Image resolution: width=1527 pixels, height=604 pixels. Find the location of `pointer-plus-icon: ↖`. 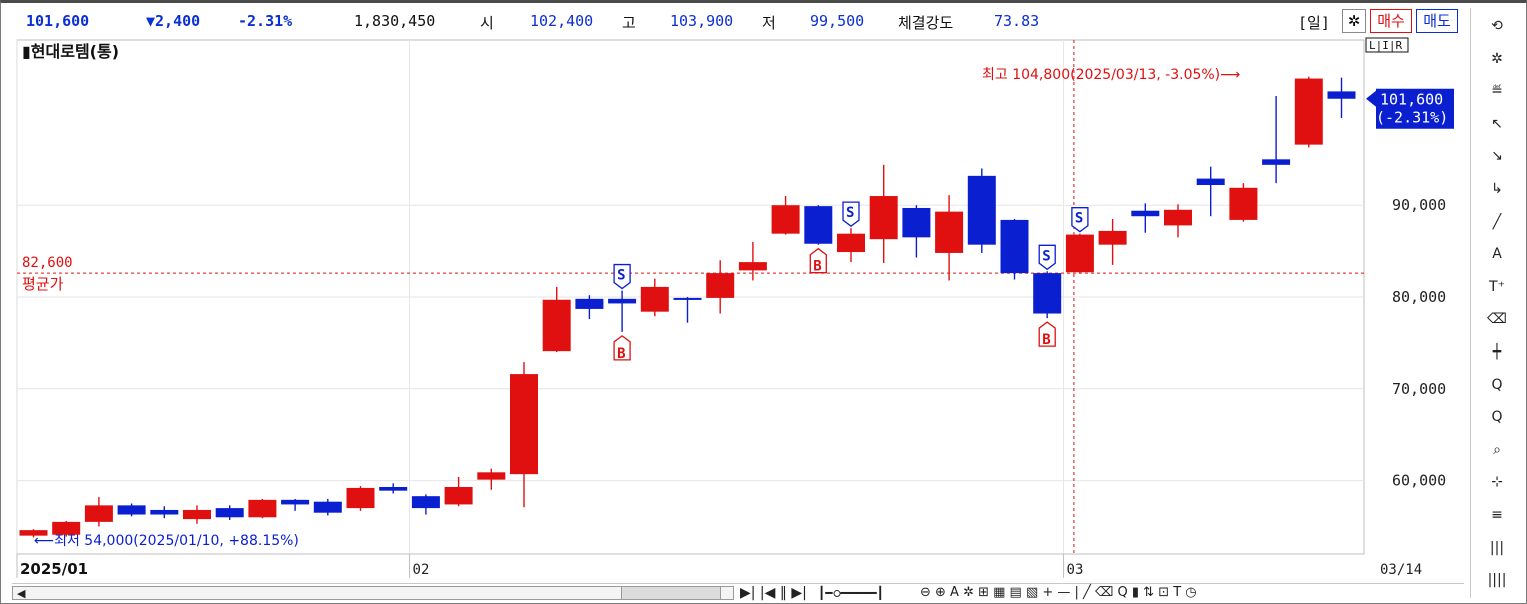

pointer-plus-icon: ↖ is located at coordinates (1497, 124).